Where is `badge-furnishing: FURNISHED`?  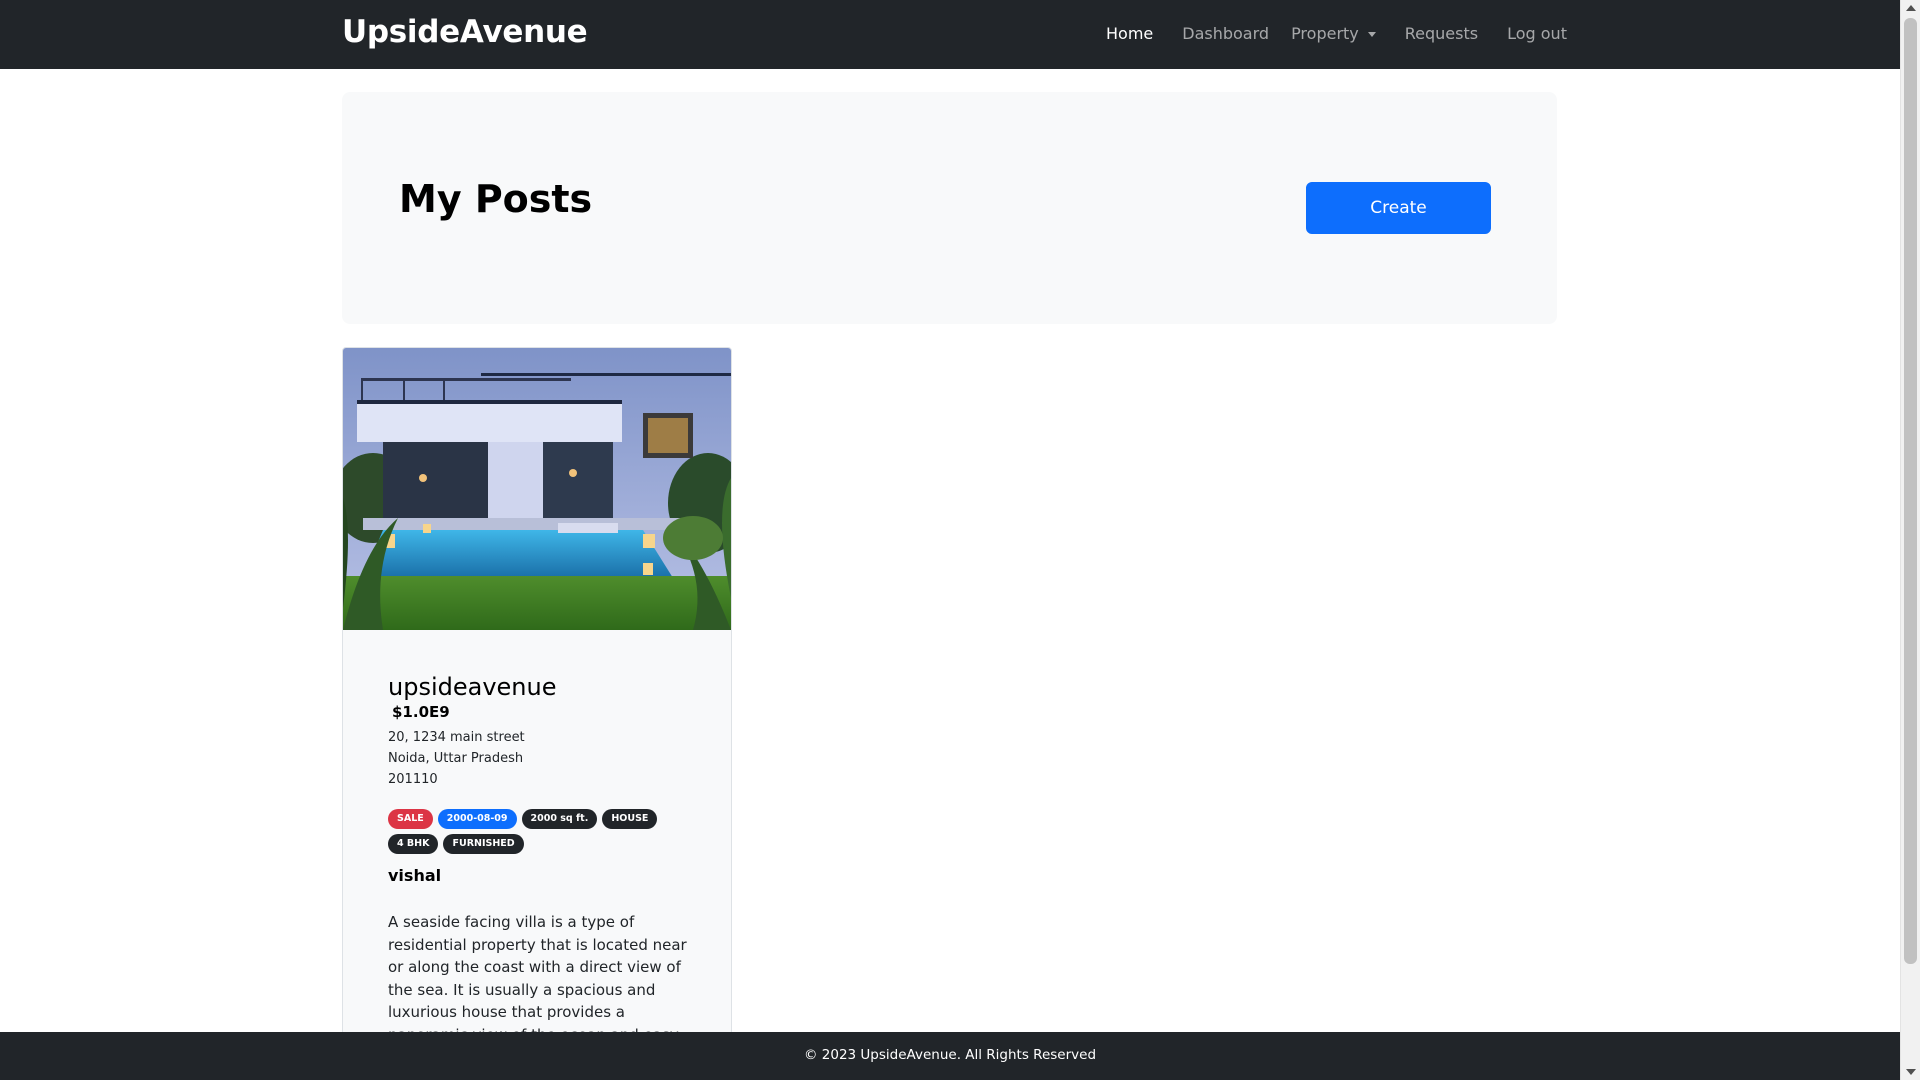
badge-furnishing: FURNISHED is located at coordinates (483, 844).